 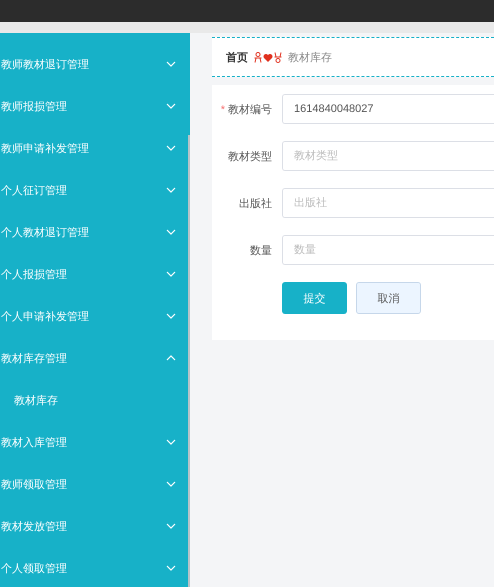 I want to click on sidebar-menu-item: 教师教材退订管理, so click(x=95, y=64).